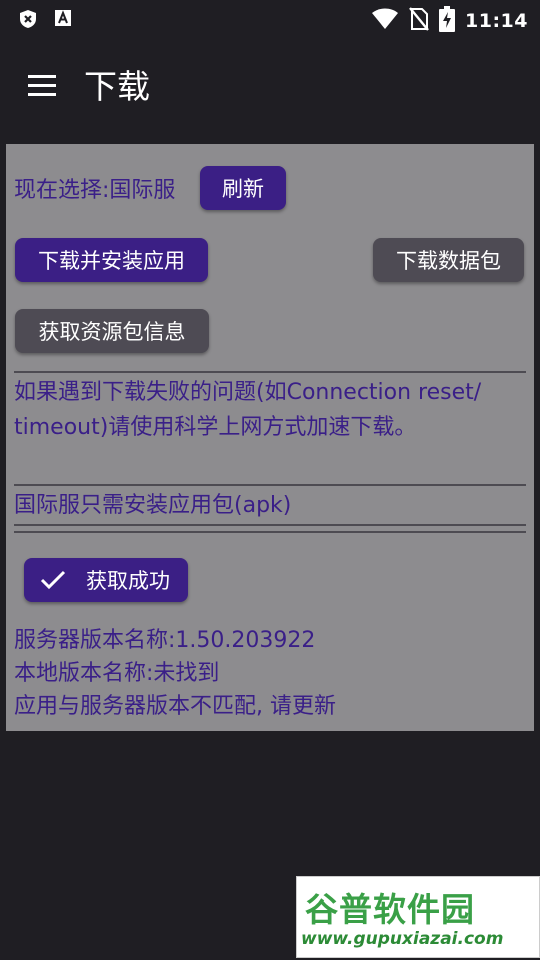 Image resolution: width=540 pixels, height=960 pixels. I want to click on version-mismatch-text: 应用与服务器版本不匹配, 请更新, so click(175, 706).